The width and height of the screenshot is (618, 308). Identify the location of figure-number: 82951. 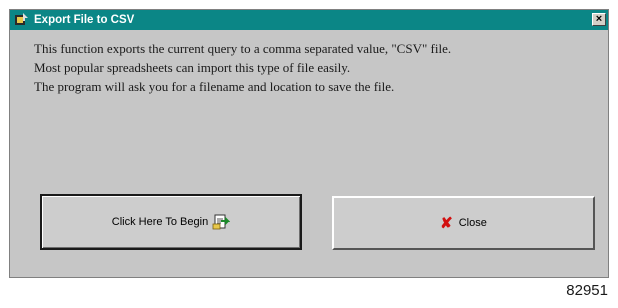
(587, 290).